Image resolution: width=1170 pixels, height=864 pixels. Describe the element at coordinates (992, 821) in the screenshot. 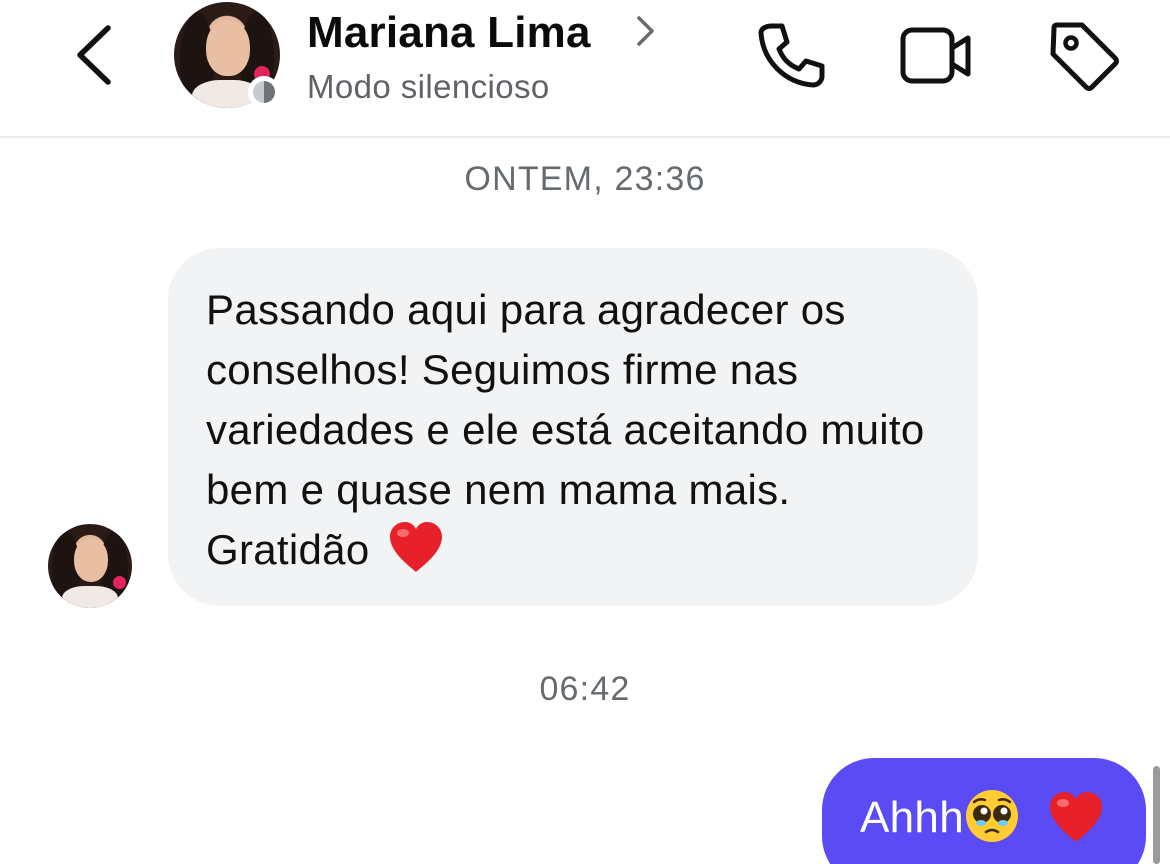

I see `pleading-face-icon` at that location.